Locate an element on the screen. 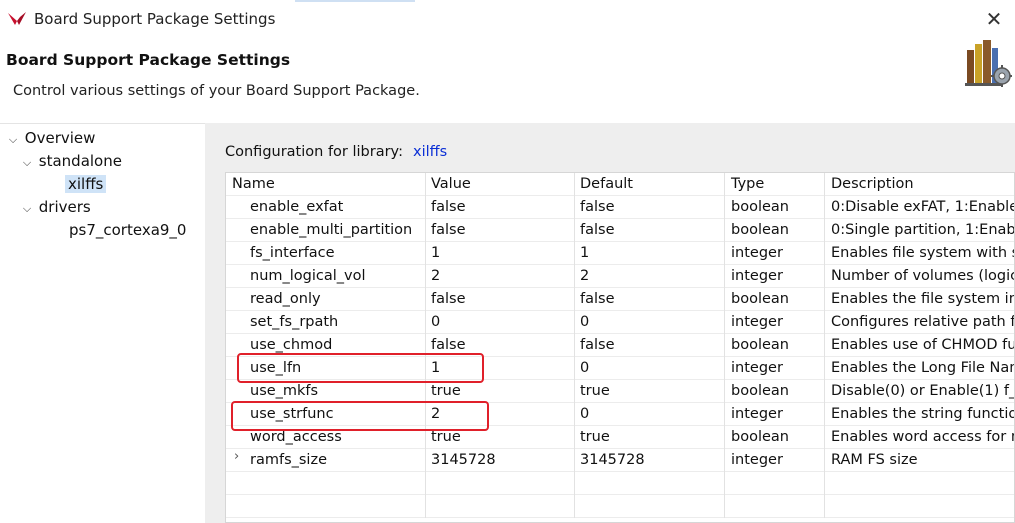  cell-default: 2 is located at coordinates (650, 276).